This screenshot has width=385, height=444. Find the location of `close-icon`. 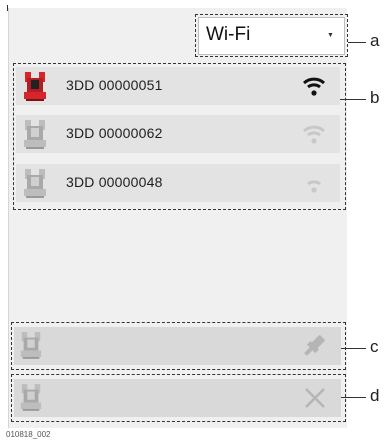

close-icon is located at coordinates (315, 398).